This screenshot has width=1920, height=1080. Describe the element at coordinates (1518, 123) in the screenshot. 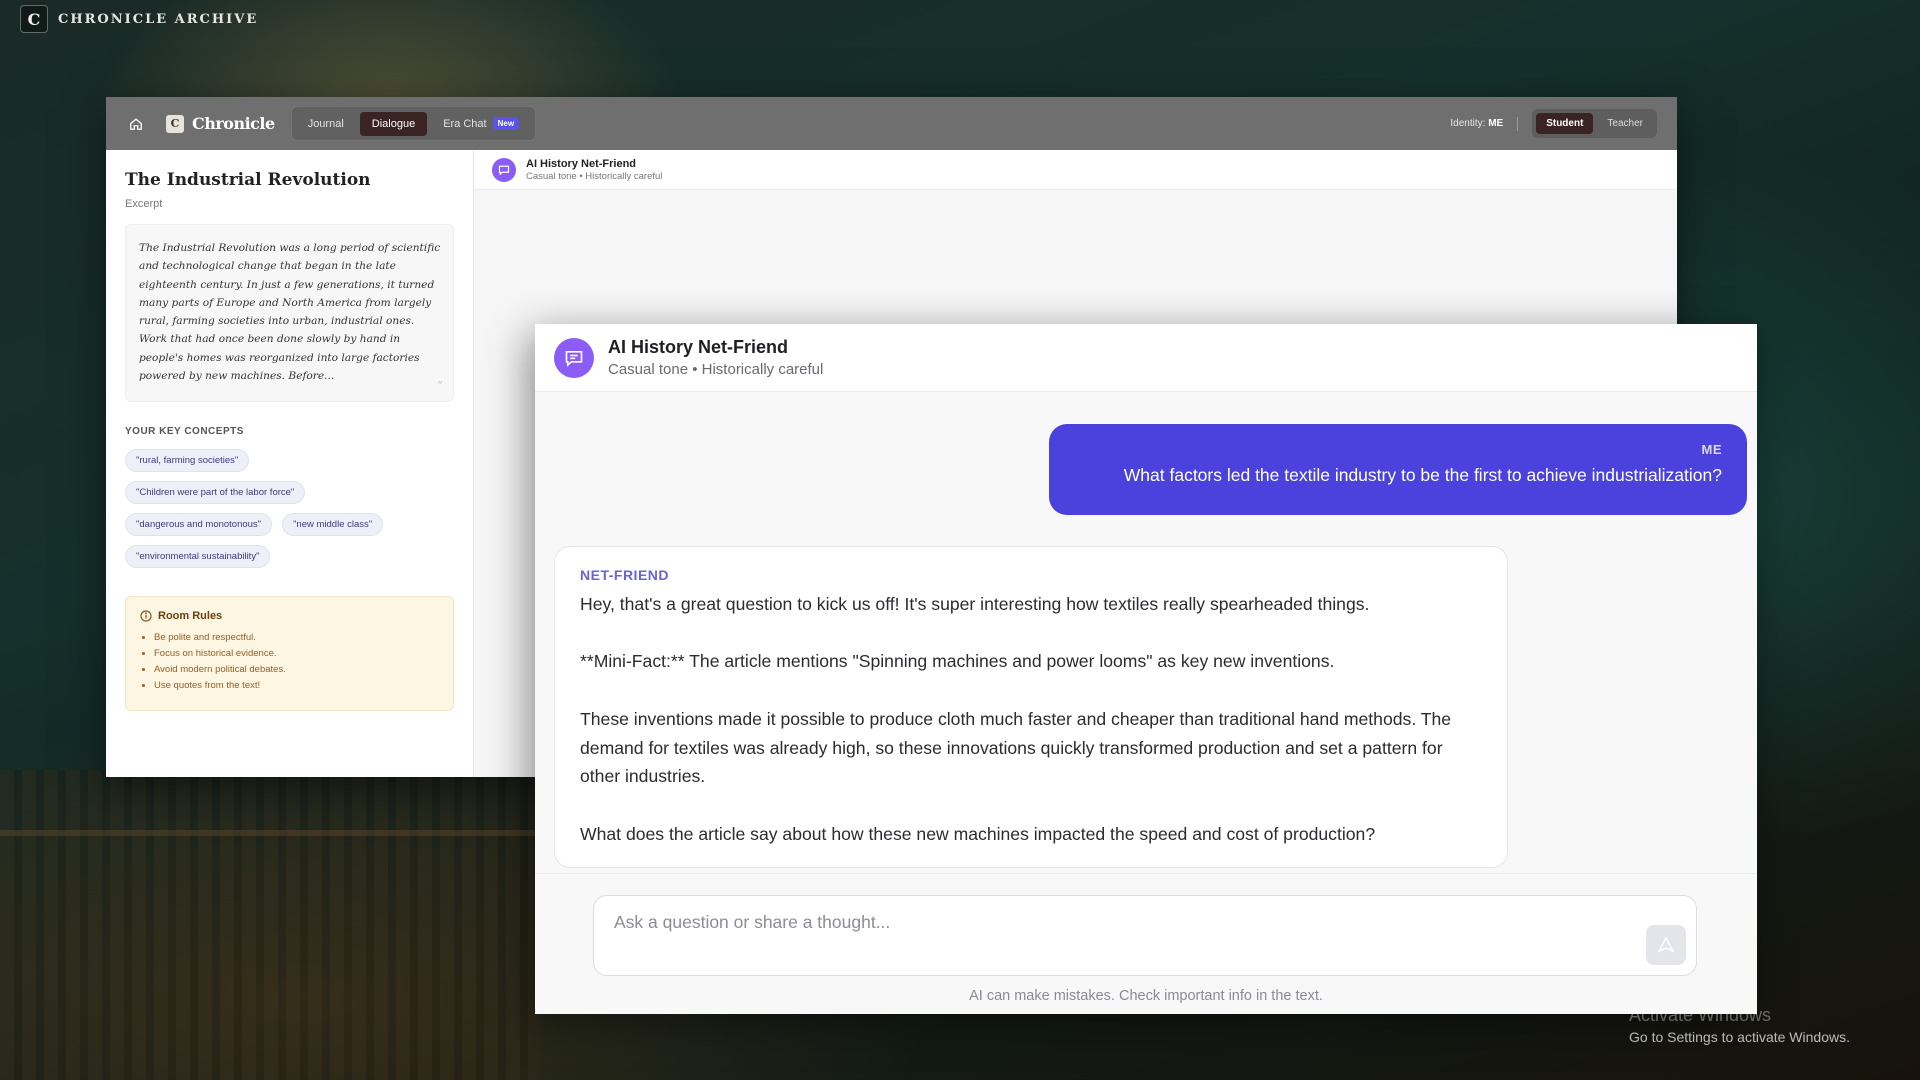

I see `header-divider` at that location.